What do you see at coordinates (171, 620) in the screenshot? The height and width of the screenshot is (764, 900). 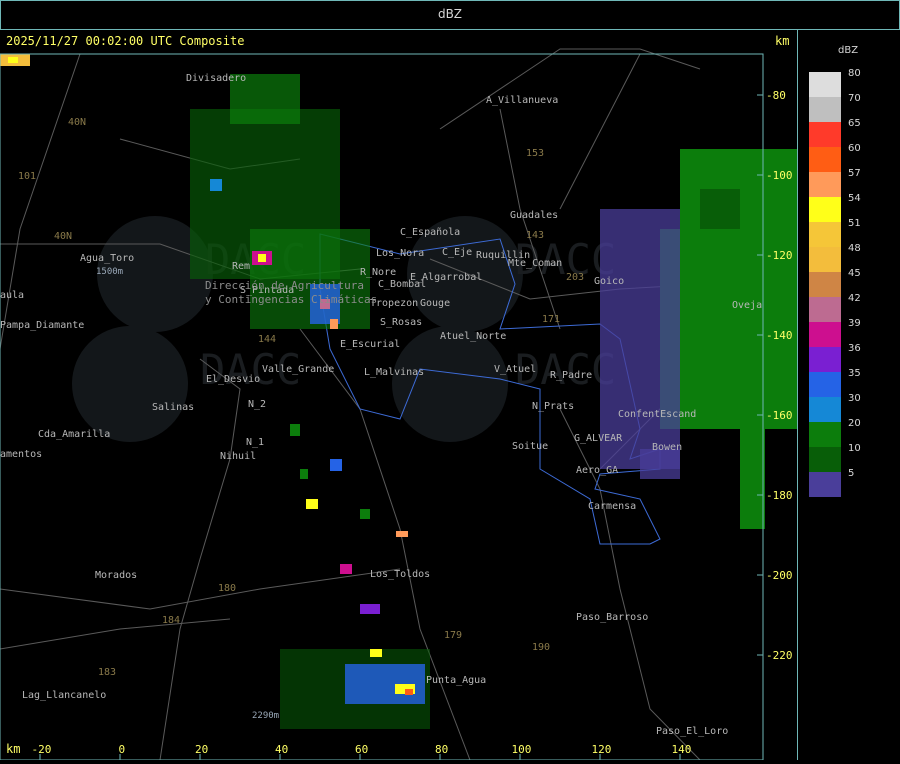 I see `route-label: 184` at bounding box center [171, 620].